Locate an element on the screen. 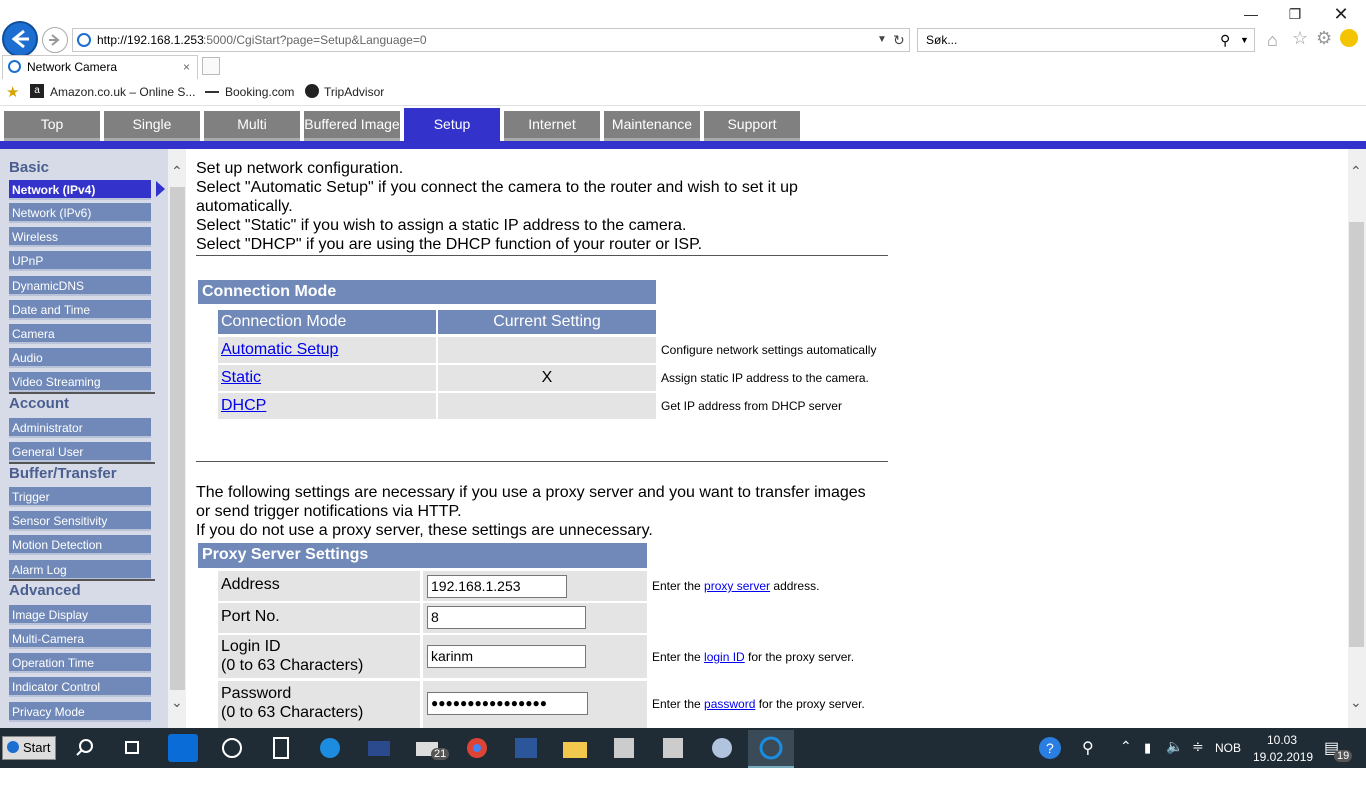 The image size is (1366, 810). new-tab-icon is located at coordinates (211, 66).